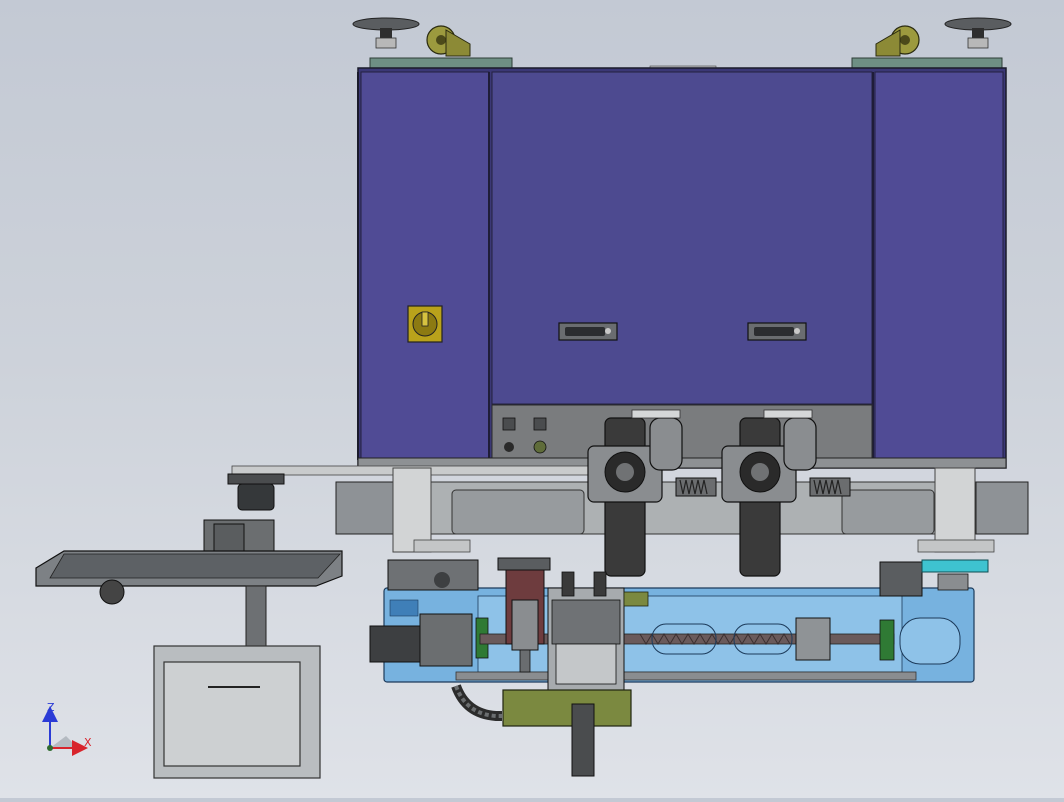  I want to click on door-handle-left, so click(588, 331).